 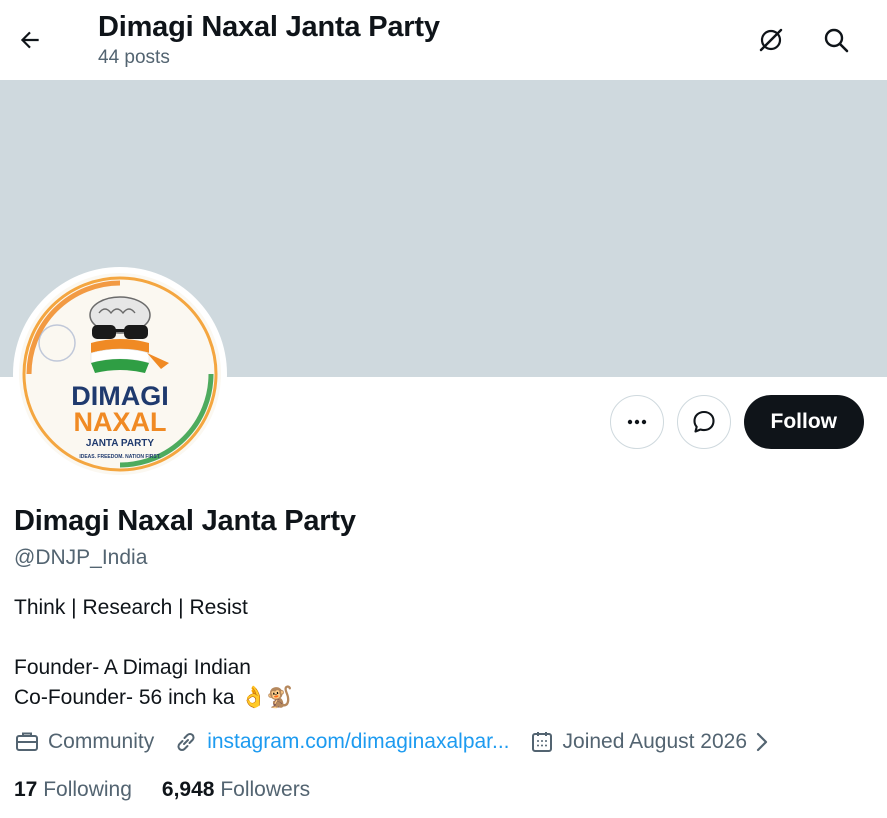 What do you see at coordinates (101, 741) in the screenshot?
I see `category-label: Community` at bounding box center [101, 741].